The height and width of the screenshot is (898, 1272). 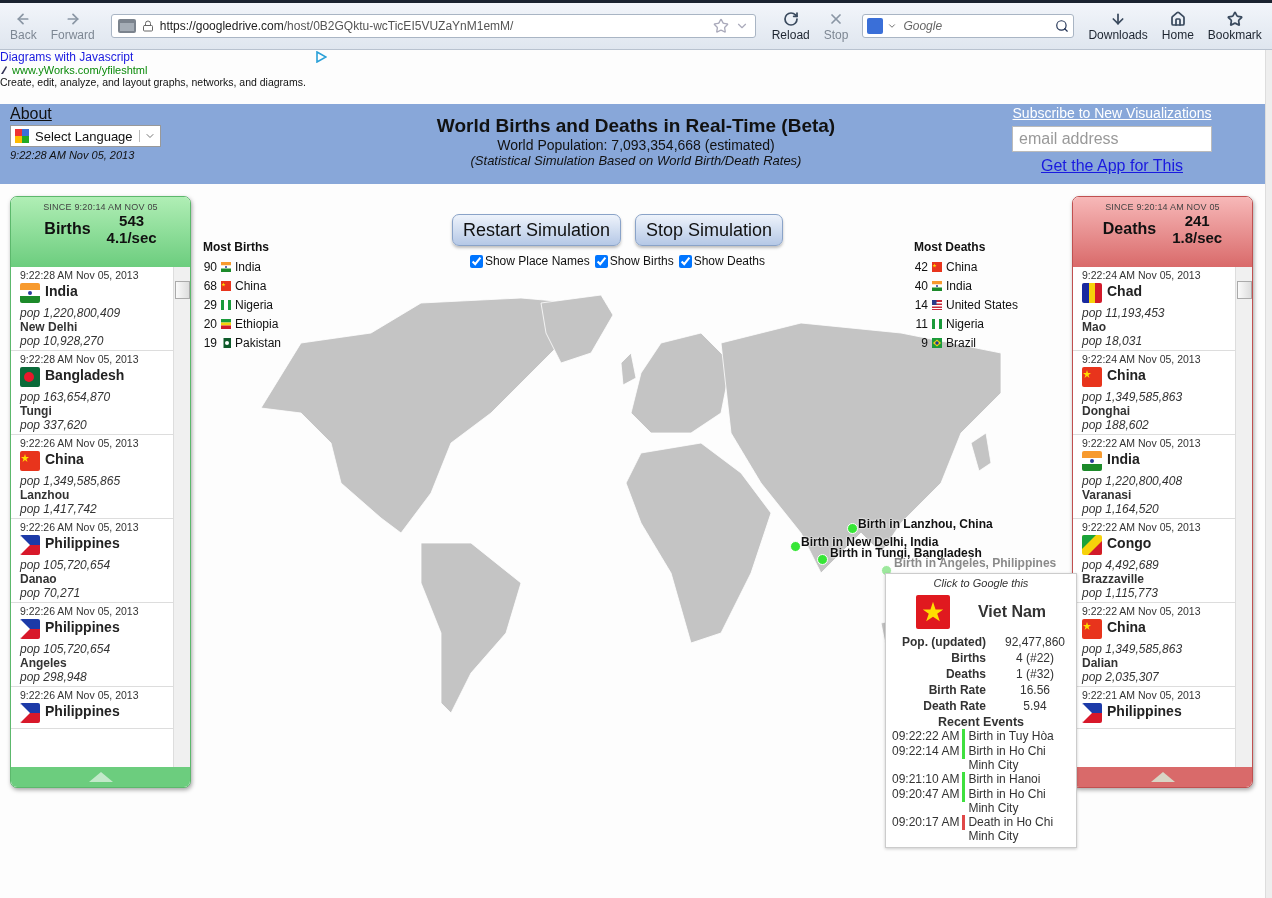 What do you see at coordinates (1112, 166) in the screenshot?
I see `get-app-link: Get the App for This` at bounding box center [1112, 166].